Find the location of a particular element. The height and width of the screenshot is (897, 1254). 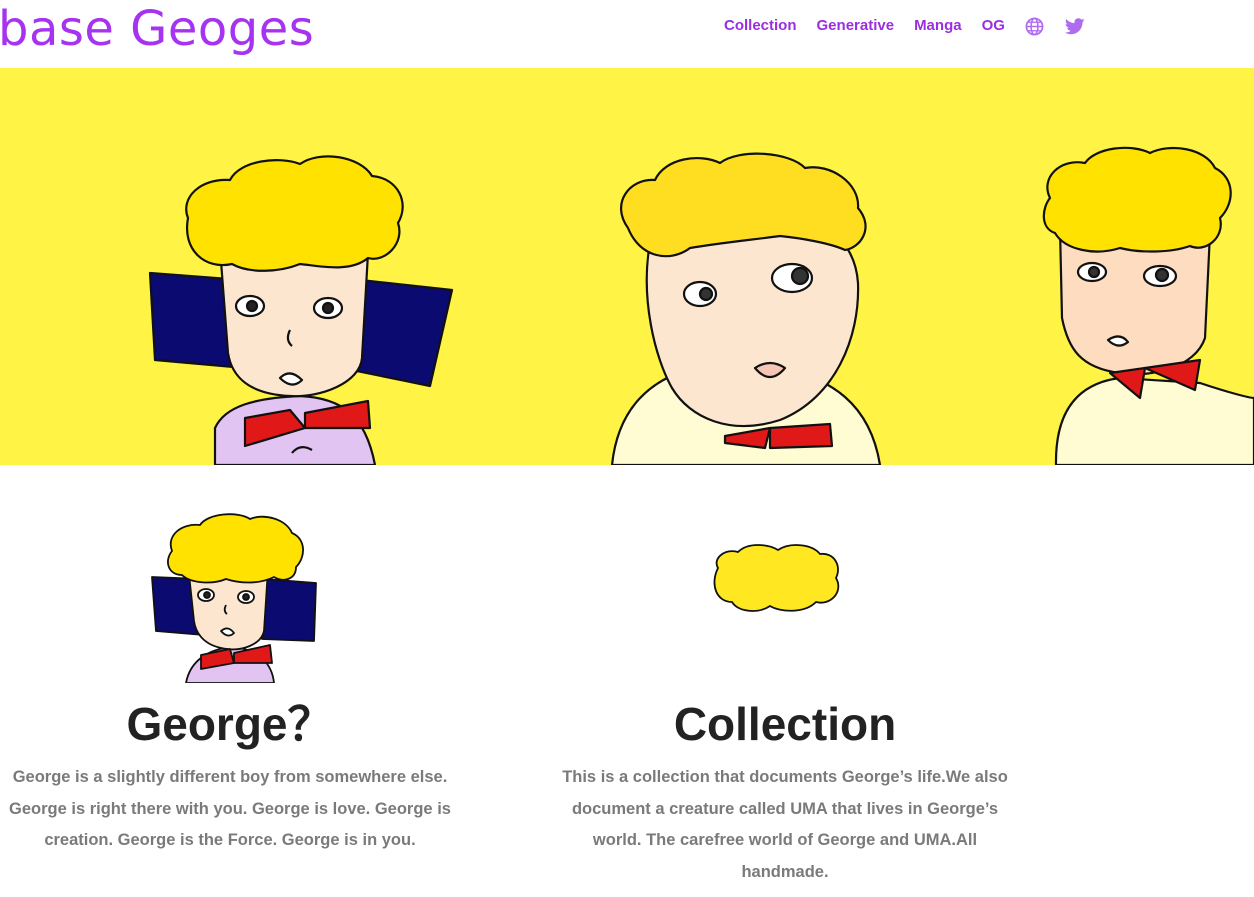

george-title: George？ is located at coordinates (230, 724).